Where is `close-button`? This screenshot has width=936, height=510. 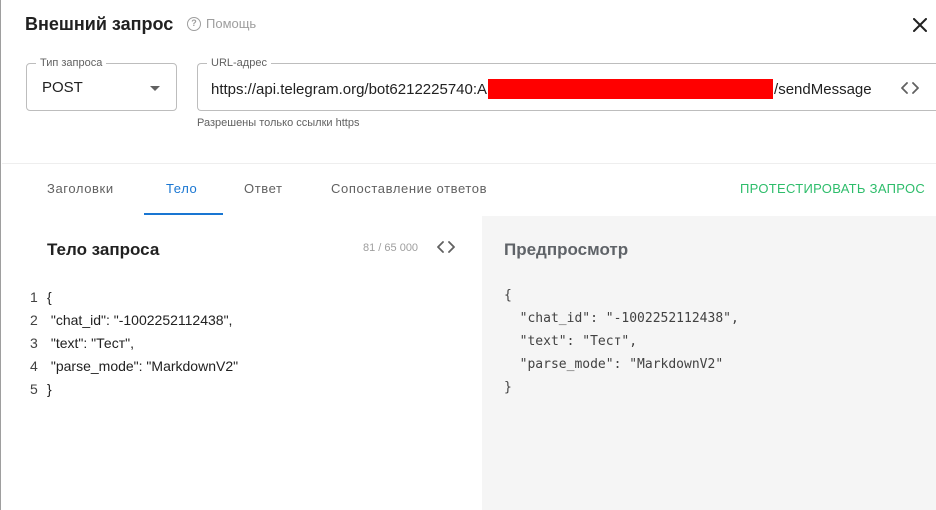 close-button is located at coordinates (920, 25).